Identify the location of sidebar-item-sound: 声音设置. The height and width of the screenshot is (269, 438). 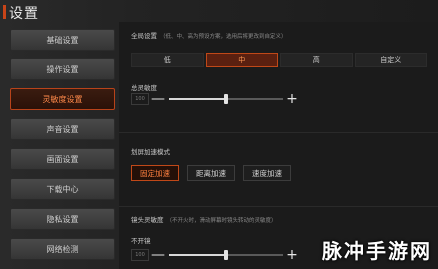
(62, 129).